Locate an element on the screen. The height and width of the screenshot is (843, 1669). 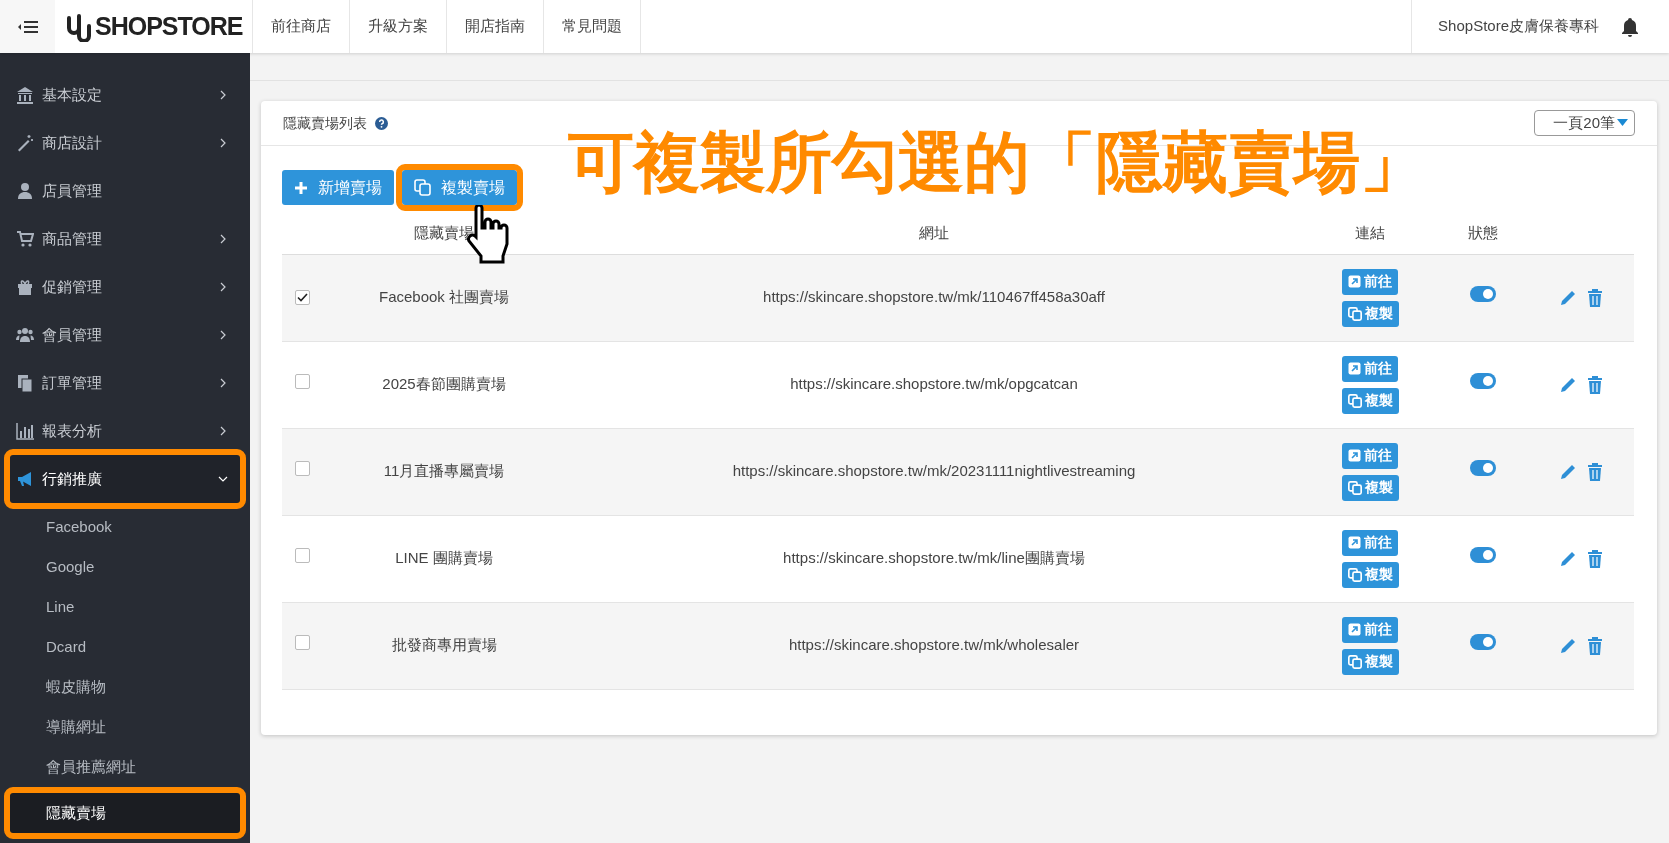
gift-icon is located at coordinates (25, 287).